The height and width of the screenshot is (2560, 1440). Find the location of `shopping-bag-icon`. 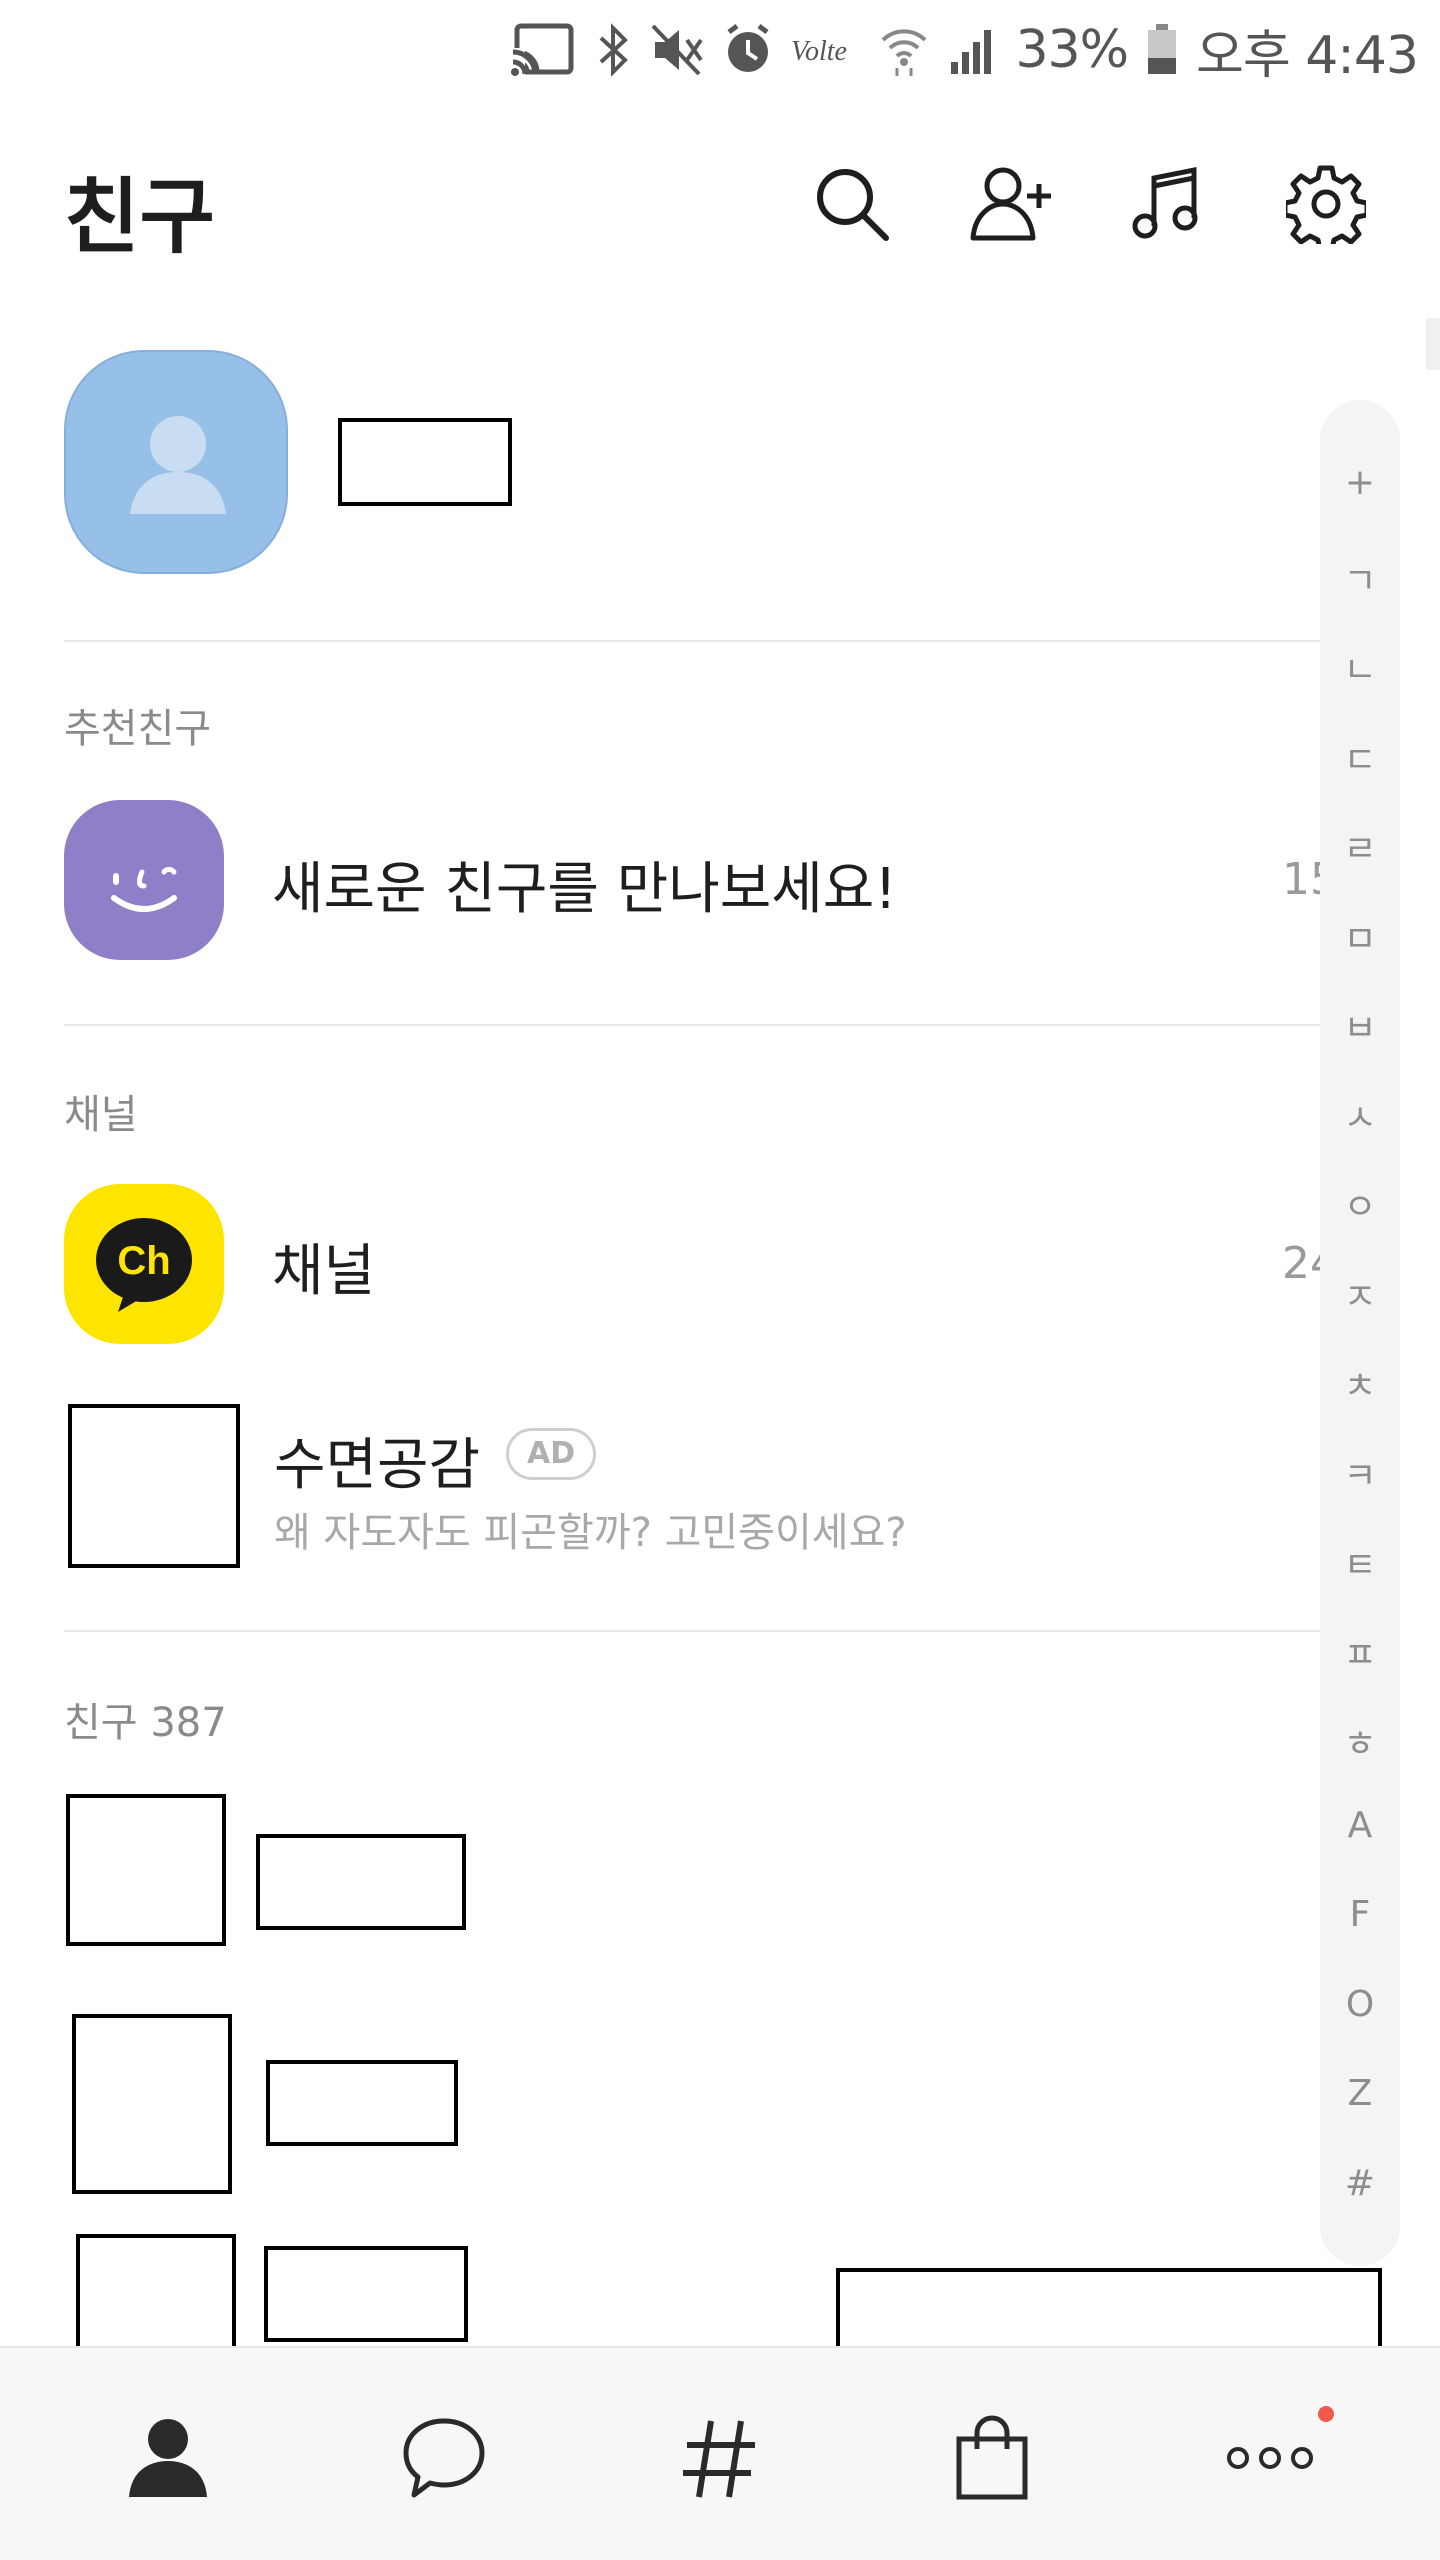

shopping-bag-icon is located at coordinates (992, 2457).